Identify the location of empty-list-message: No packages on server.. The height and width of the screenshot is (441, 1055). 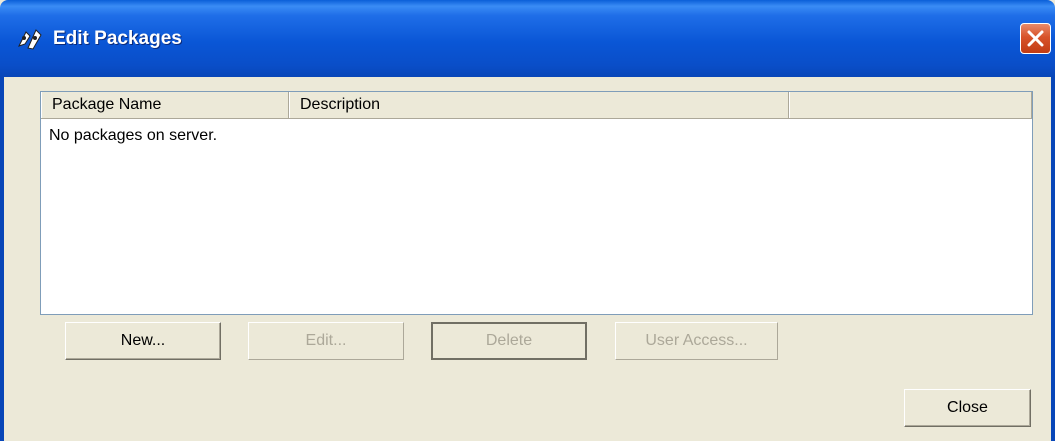
(133, 135).